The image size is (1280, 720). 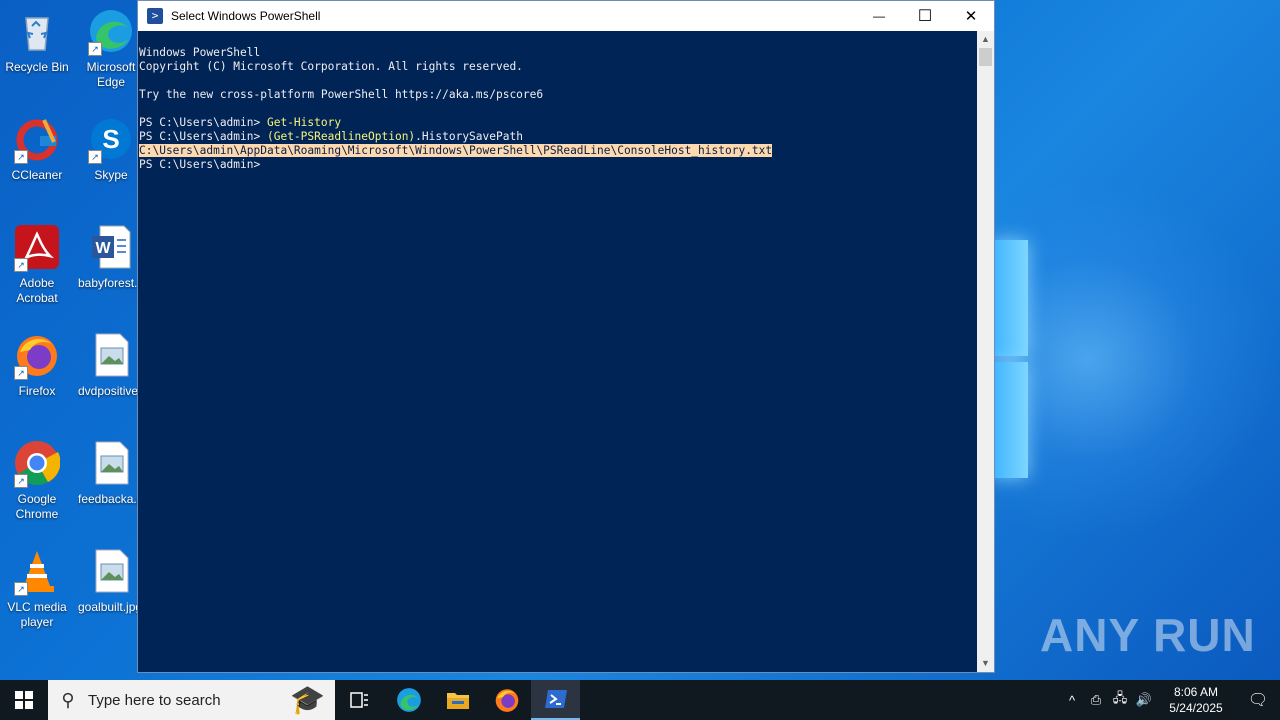 I want to click on scrollbar-thumb, so click(x=985, y=57).